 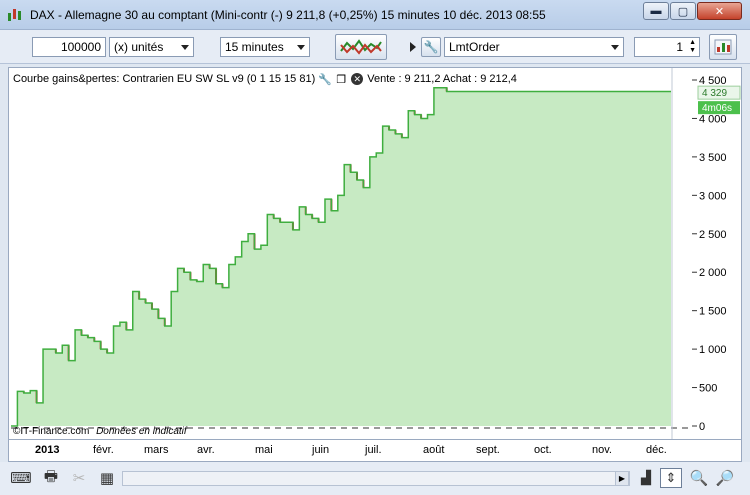 What do you see at coordinates (713, 119) in the screenshot?
I see `y-tick-label: 4 000` at bounding box center [713, 119].